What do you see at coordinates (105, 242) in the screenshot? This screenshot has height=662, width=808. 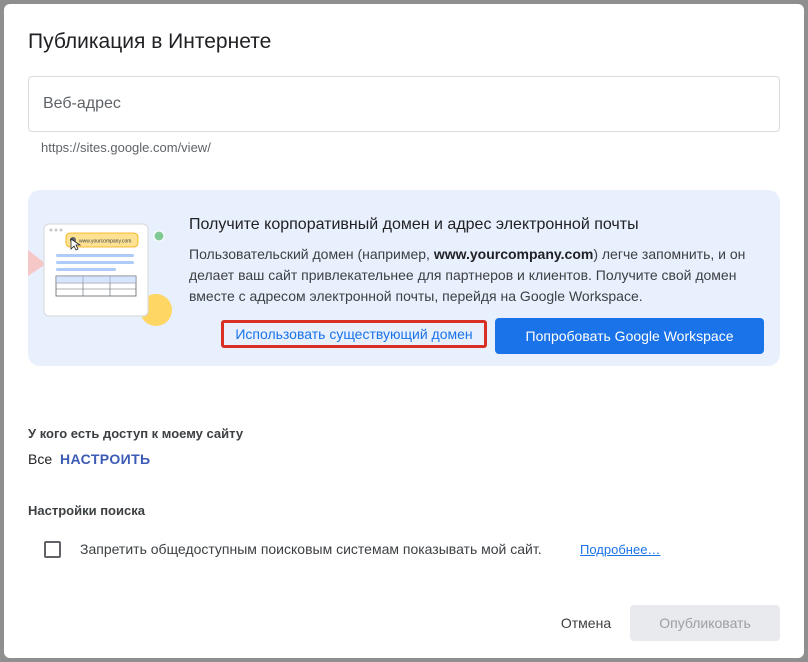 I see `illustration-url-text: www.yourcompany.com` at bounding box center [105, 242].